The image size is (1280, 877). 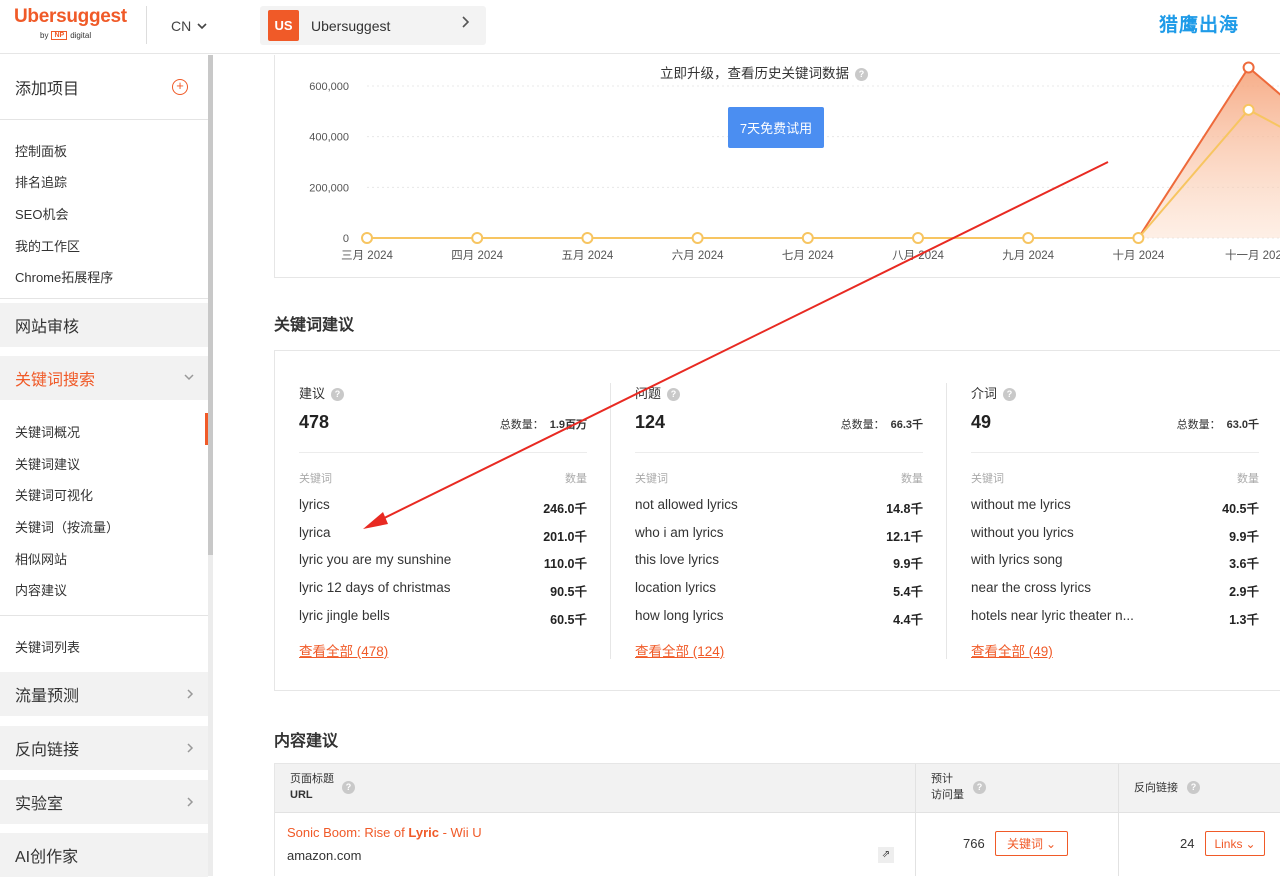 I want to click on sidebar-item-rank-tracking: 排名追踪, so click(x=41, y=181).